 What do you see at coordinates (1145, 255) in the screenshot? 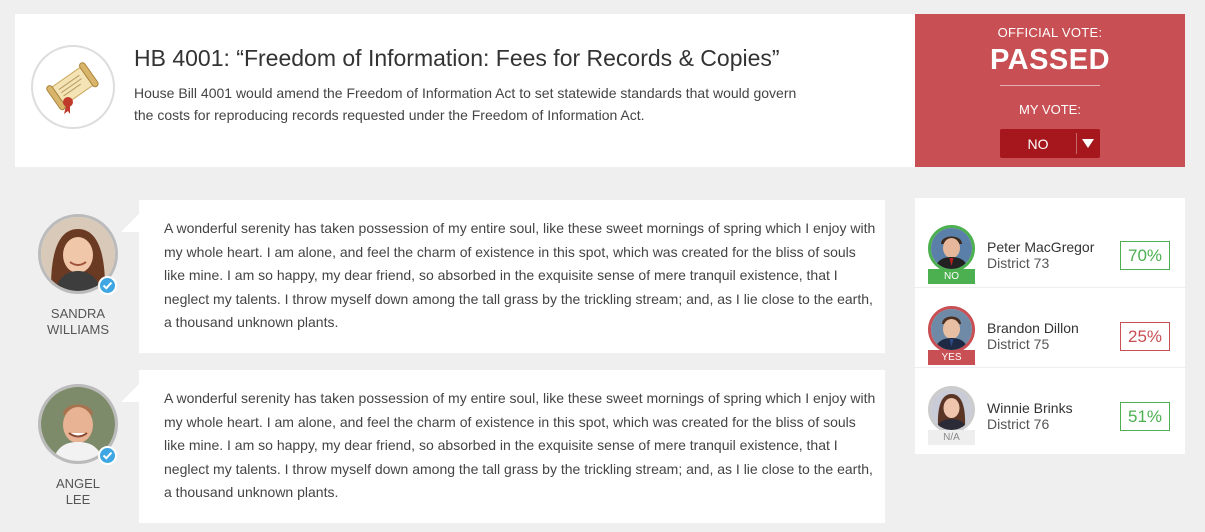
I see `legislator-agreement-percent: 70%` at bounding box center [1145, 255].